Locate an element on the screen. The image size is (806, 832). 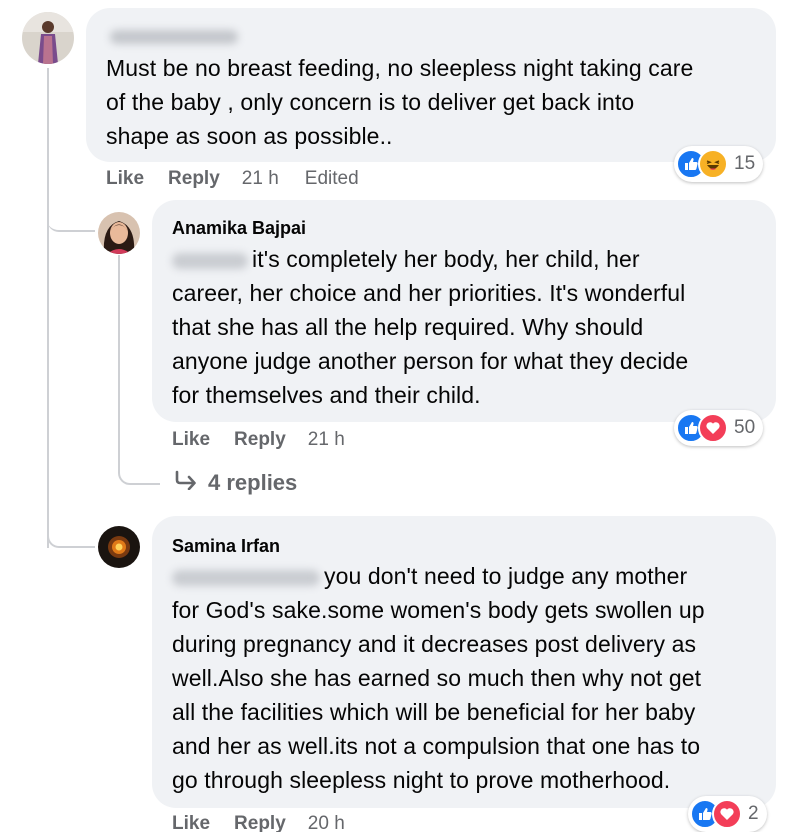
comment-actions: Like Reply 20 h is located at coordinates (258, 822).